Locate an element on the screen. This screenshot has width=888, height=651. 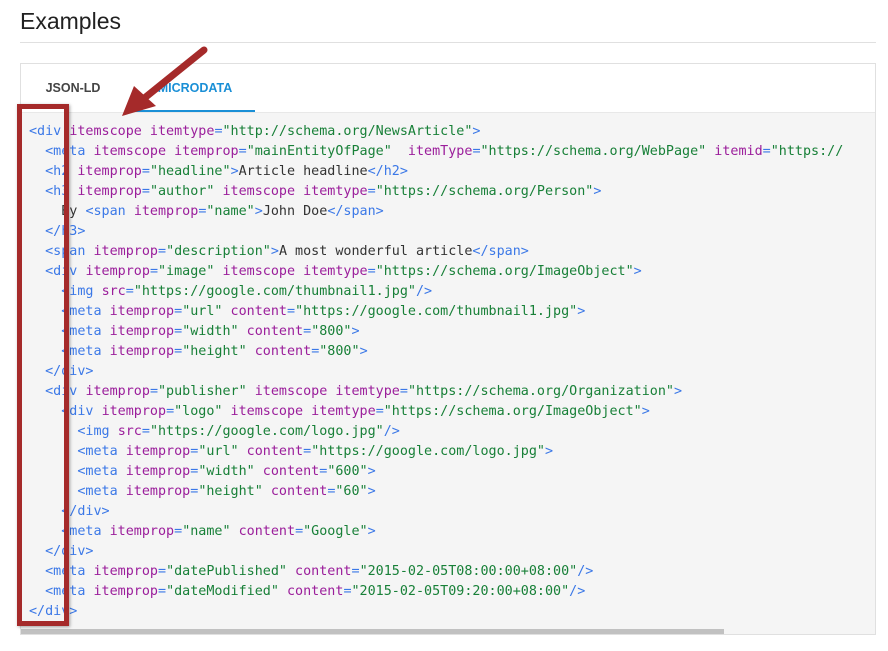
code-token: "https:// is located at coordinates (807, 151).